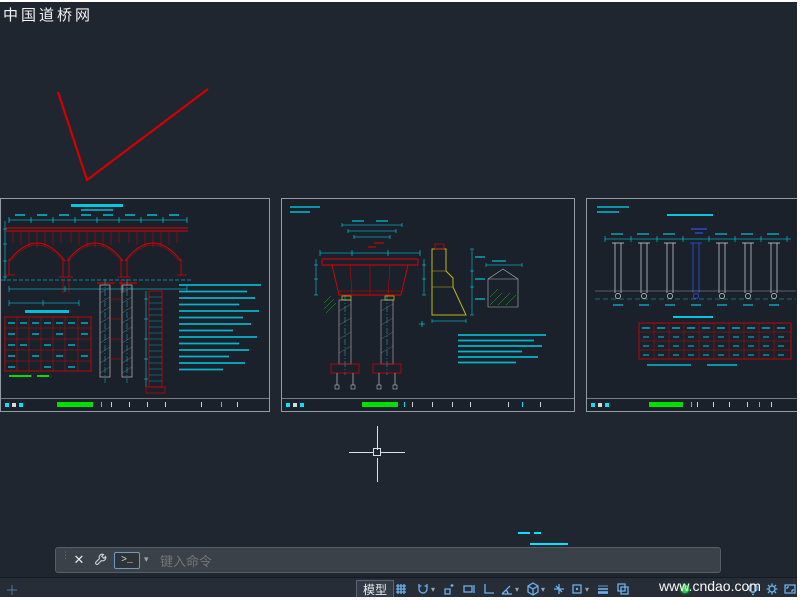 This screenshot has width=800, height=600. What do you see at coordinates (623, 588) in the screenshot?
I see `selection-cycling-icon` at bounding box center [623, 588].